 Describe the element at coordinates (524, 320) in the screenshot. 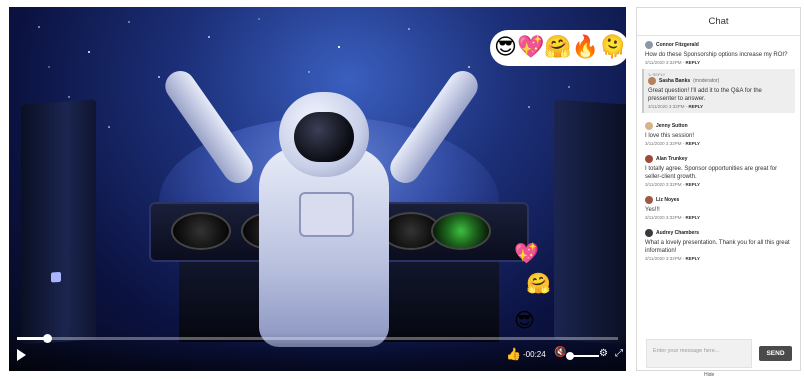

I see `floating-cool-emoji-icon: 😎` at that location.